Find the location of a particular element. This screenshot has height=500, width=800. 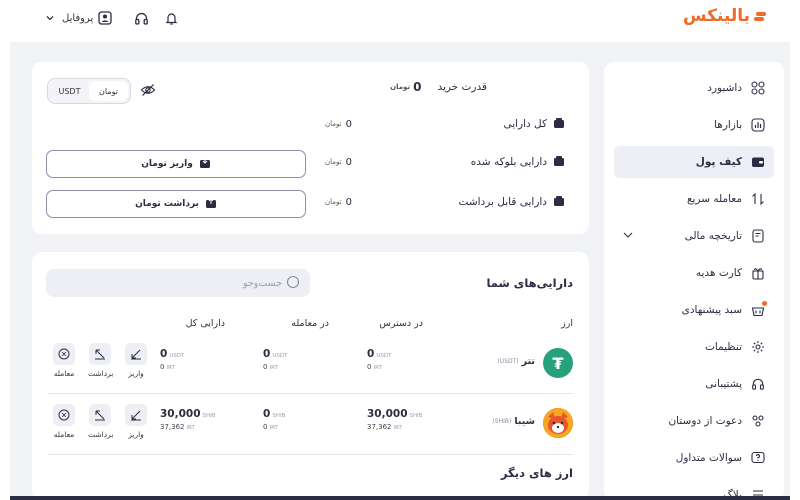

available-cell: 0 USDT 0 IRT is located at coordinates (379, 359).